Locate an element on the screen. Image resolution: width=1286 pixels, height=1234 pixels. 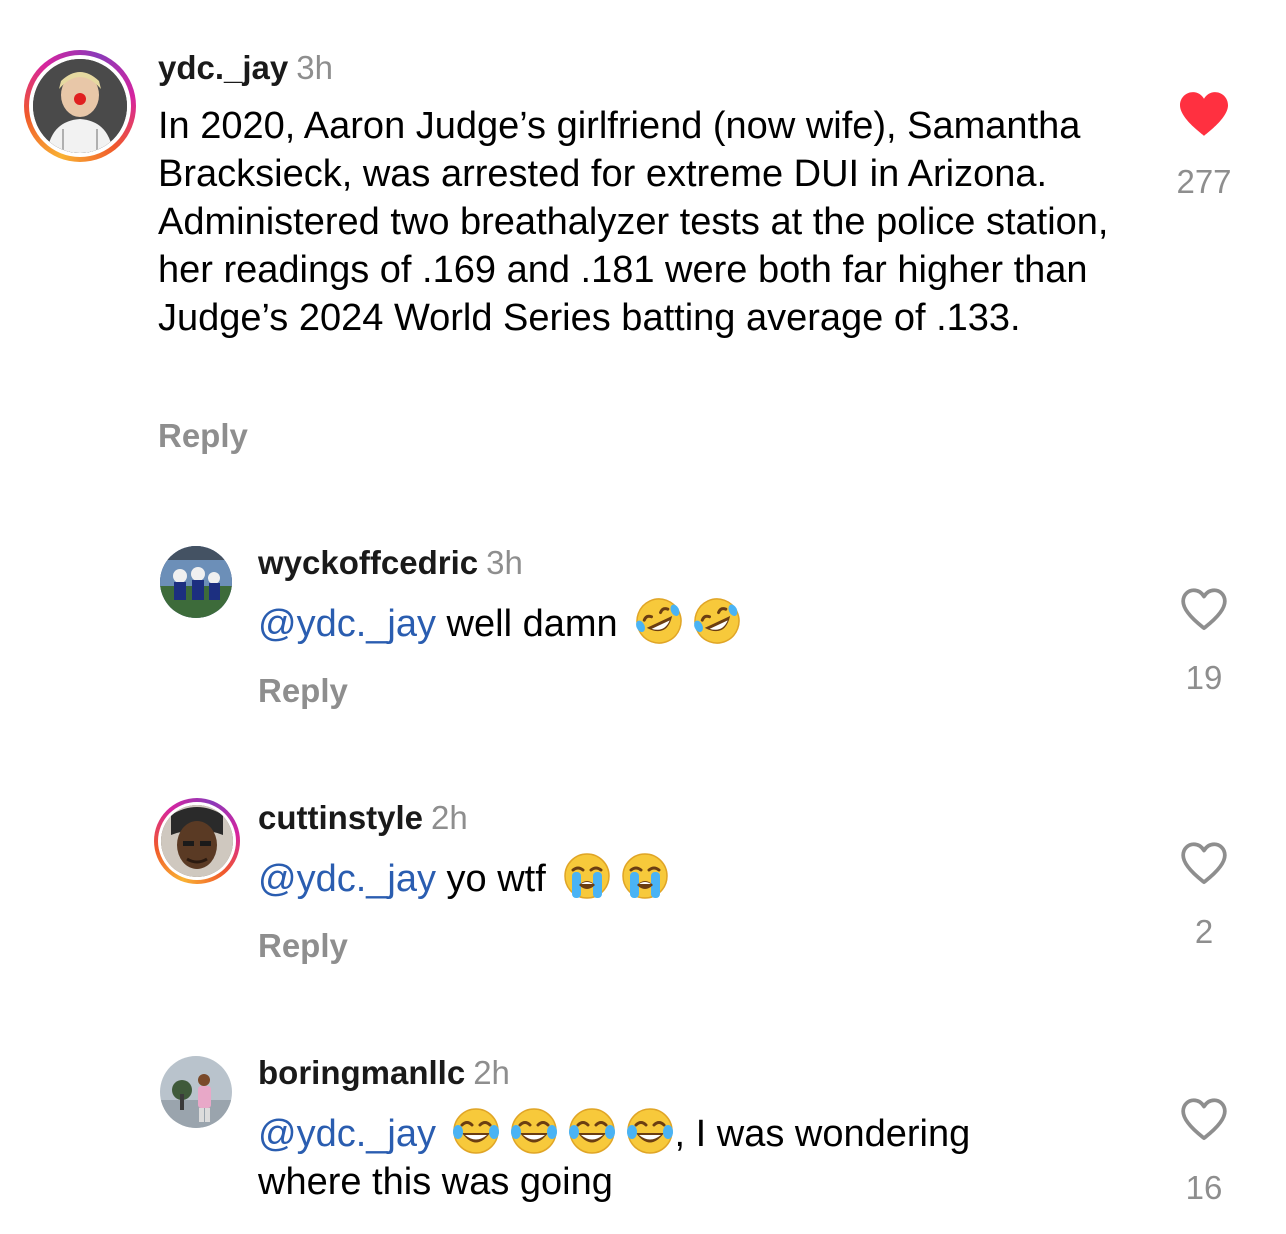
heart-filled-icon is located at coordinates (1204, 114).